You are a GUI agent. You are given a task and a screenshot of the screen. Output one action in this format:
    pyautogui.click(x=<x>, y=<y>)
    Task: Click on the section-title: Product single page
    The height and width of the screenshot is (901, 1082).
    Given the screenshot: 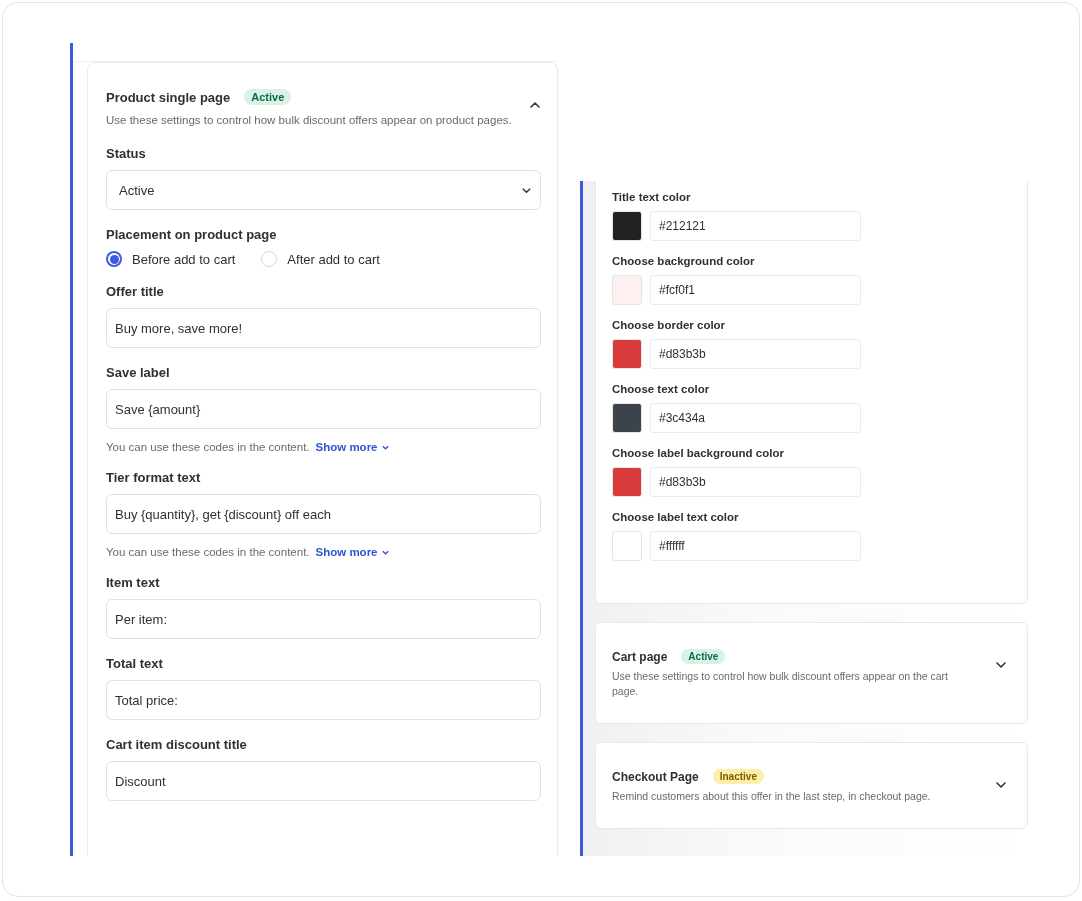 What is the action you would take?
    pyautogui.click(x=168, y=97)
    